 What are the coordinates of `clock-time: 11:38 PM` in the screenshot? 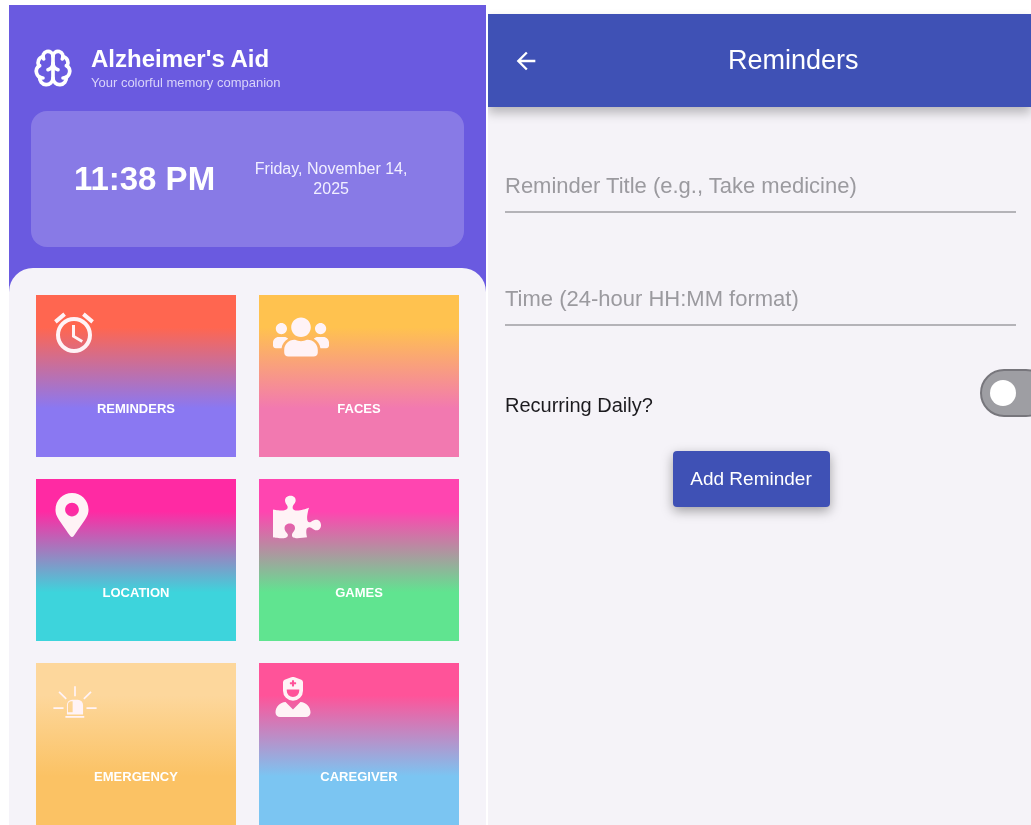 It's located at (144, 178).